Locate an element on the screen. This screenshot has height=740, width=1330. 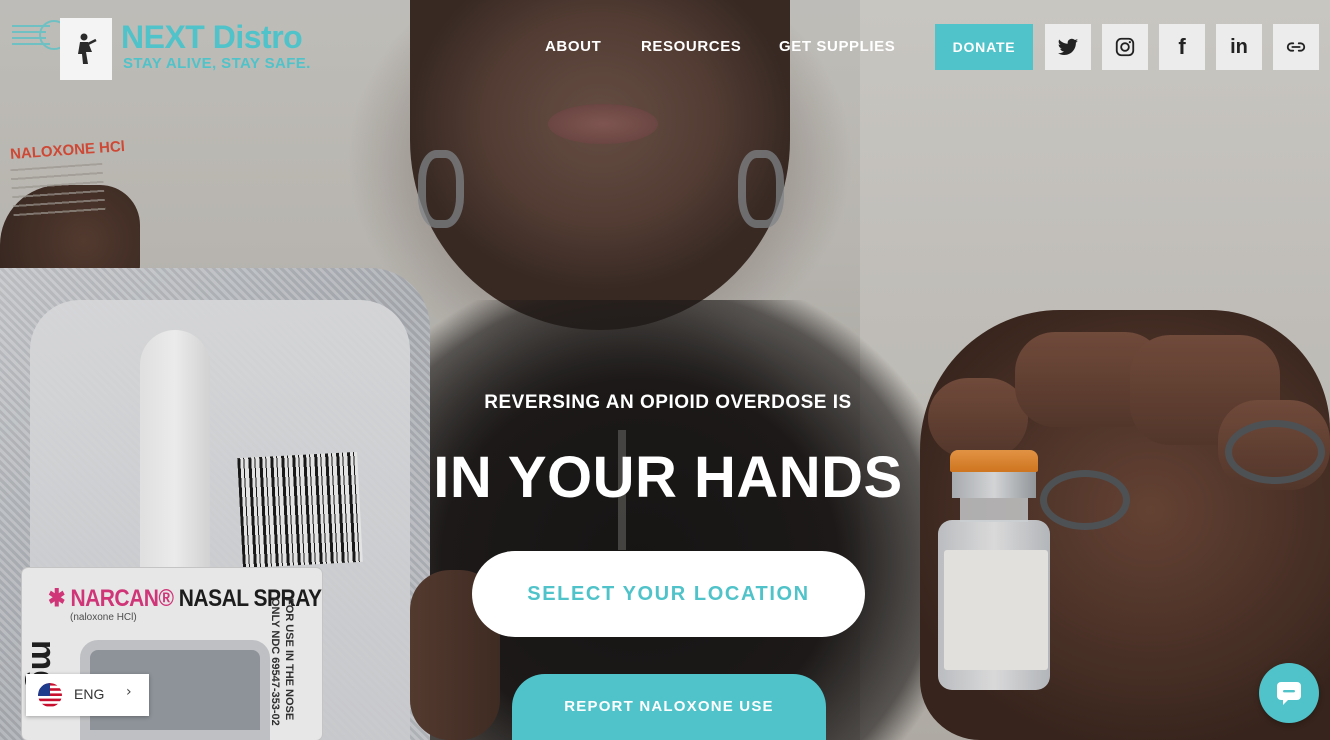
language-code: ENG is located at coordinates (89, 694).